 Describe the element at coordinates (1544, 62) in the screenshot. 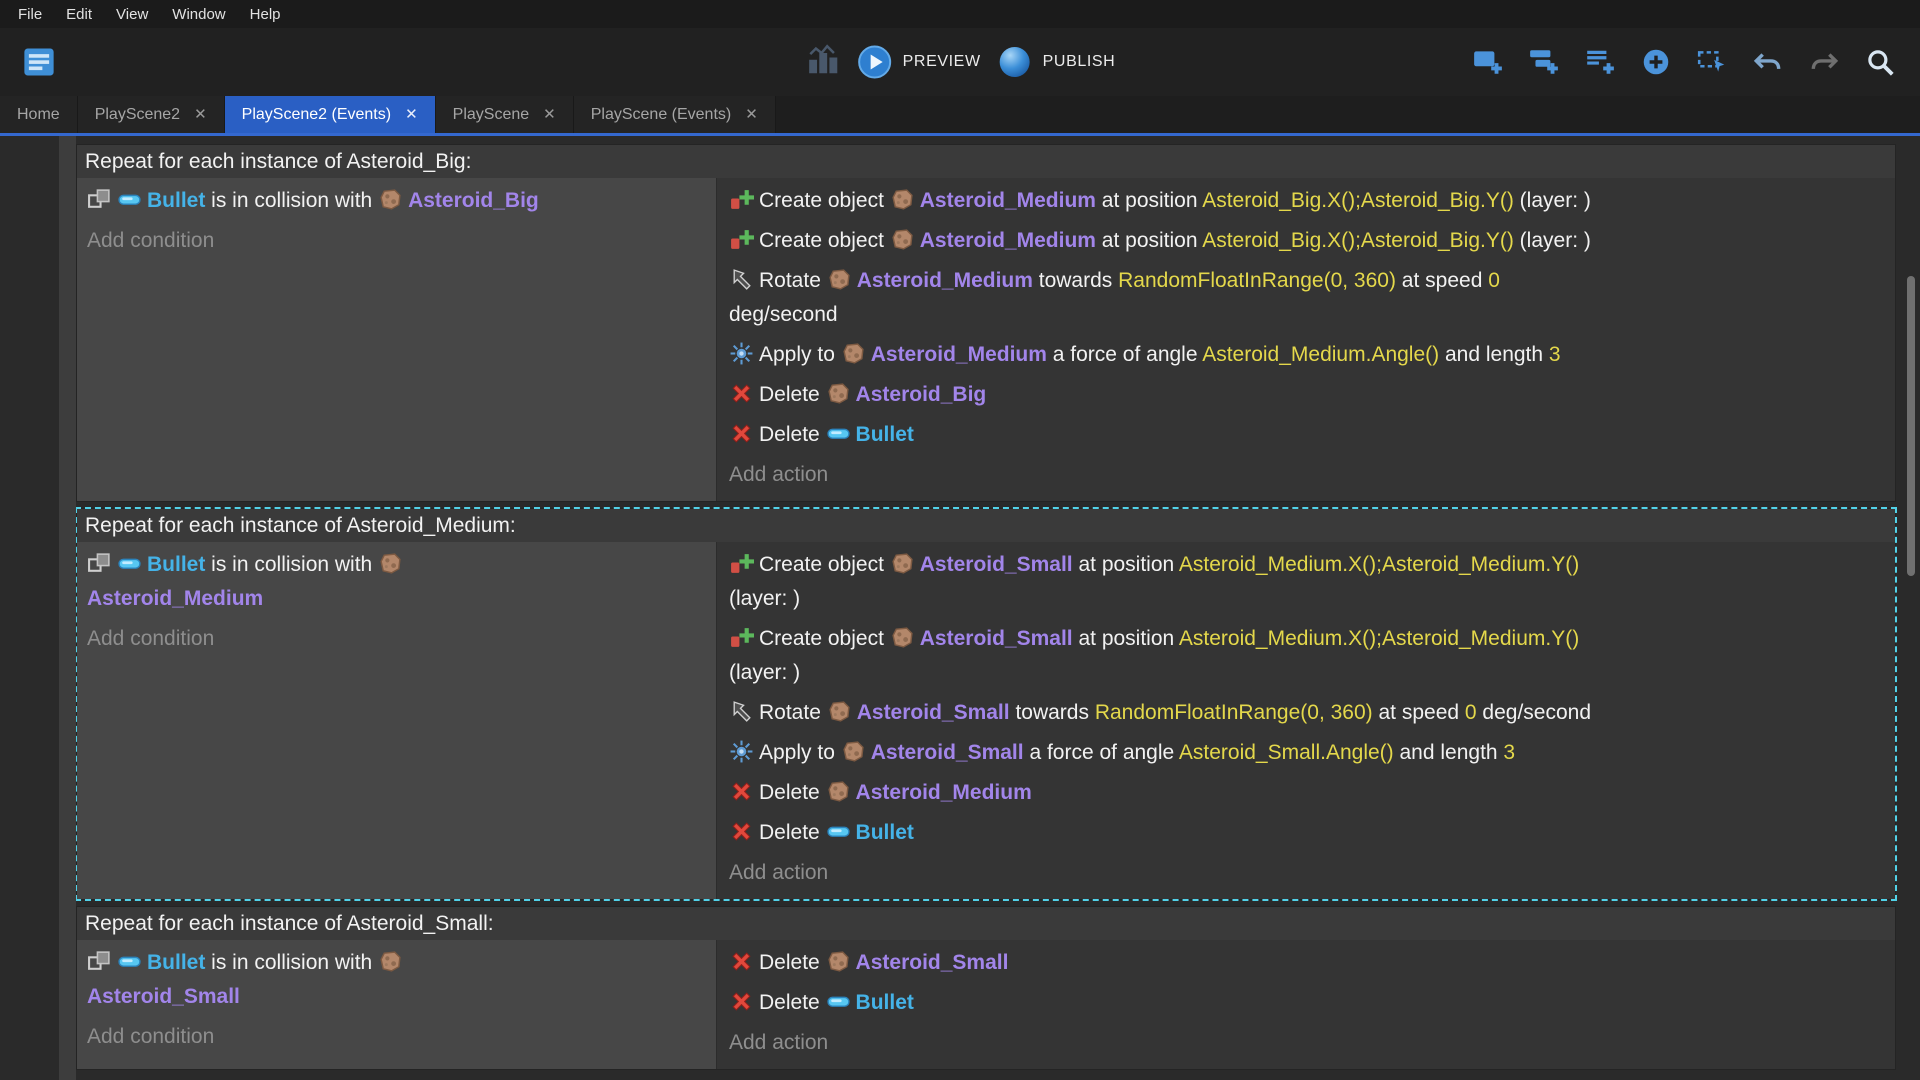

I see `add-subevent-button` at that location.